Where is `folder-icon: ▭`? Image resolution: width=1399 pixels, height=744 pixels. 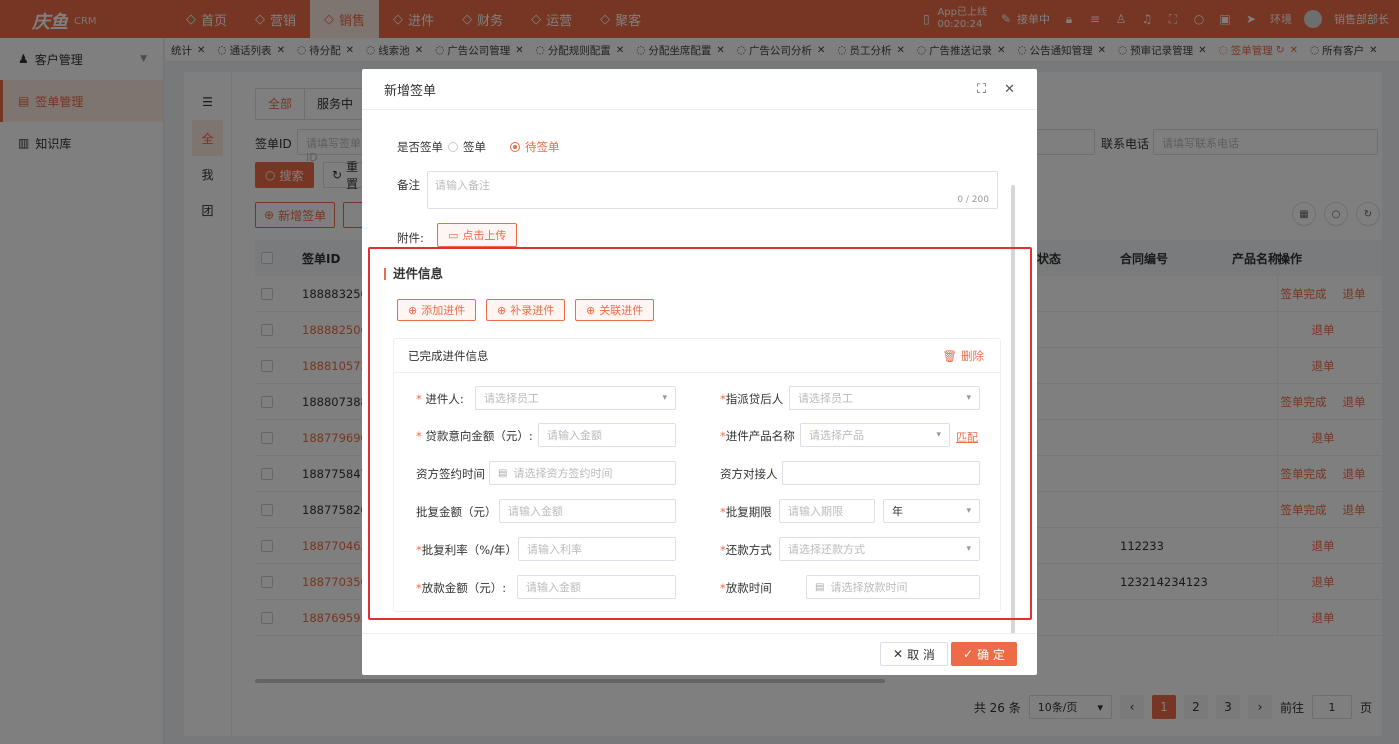 folder-icon: ▭ is located at coordinates (453, 235).